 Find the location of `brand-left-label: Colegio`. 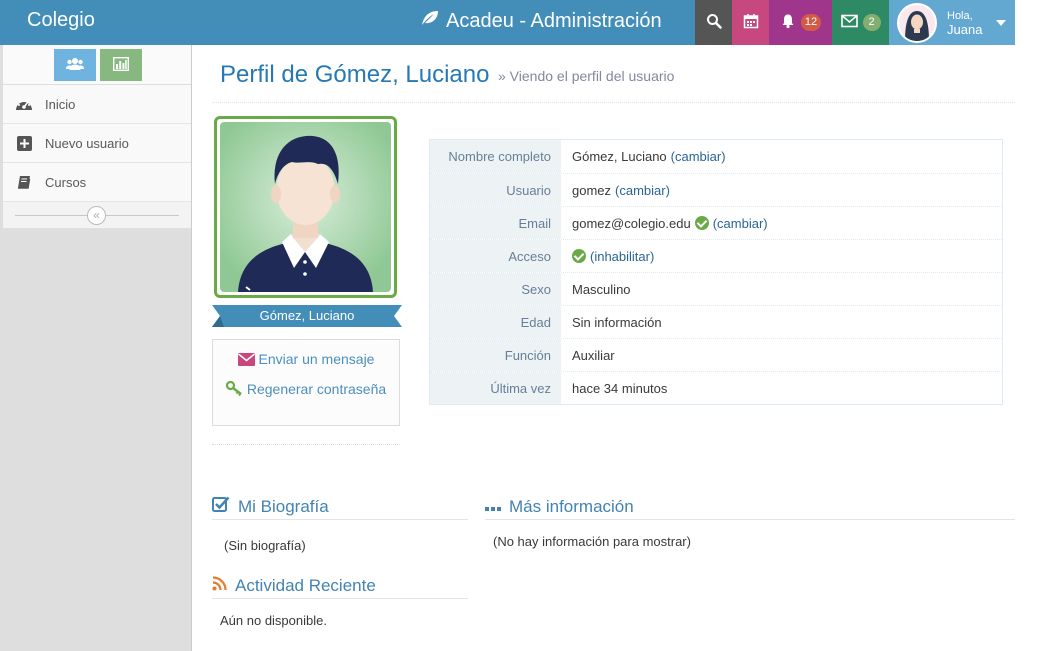

brand-left-label: Colegio is located at coordinates (61, 20).